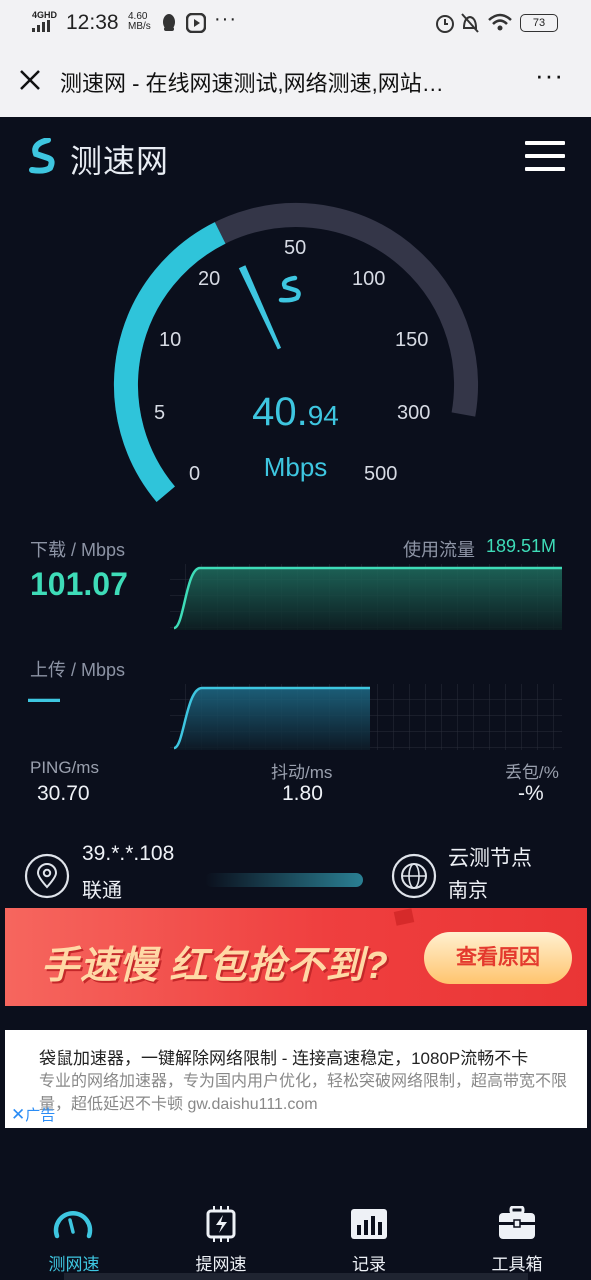  I want to click on play-app-icon, so click(196, 23).